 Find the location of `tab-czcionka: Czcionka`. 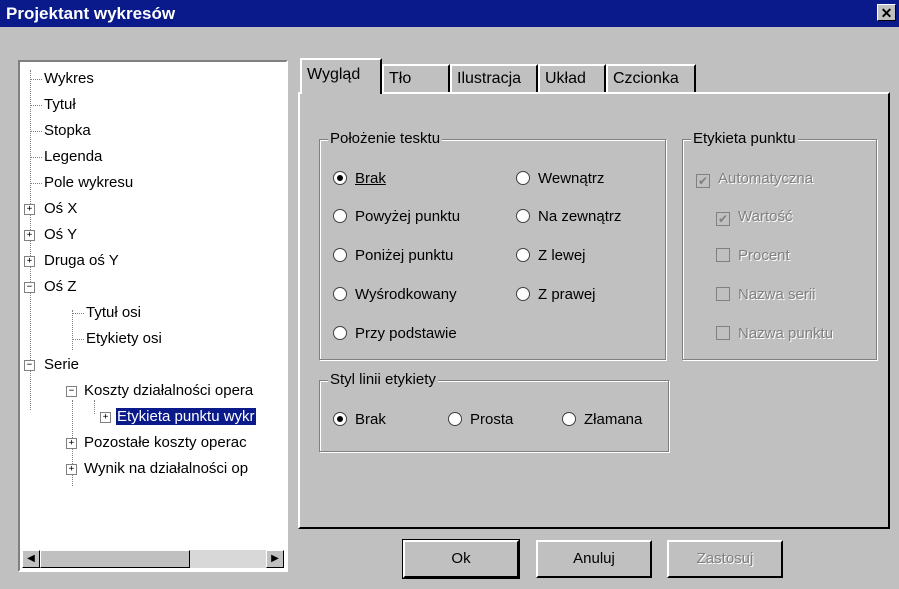

tab-czcionka: Czcionka is located at coordinates (651, 79).